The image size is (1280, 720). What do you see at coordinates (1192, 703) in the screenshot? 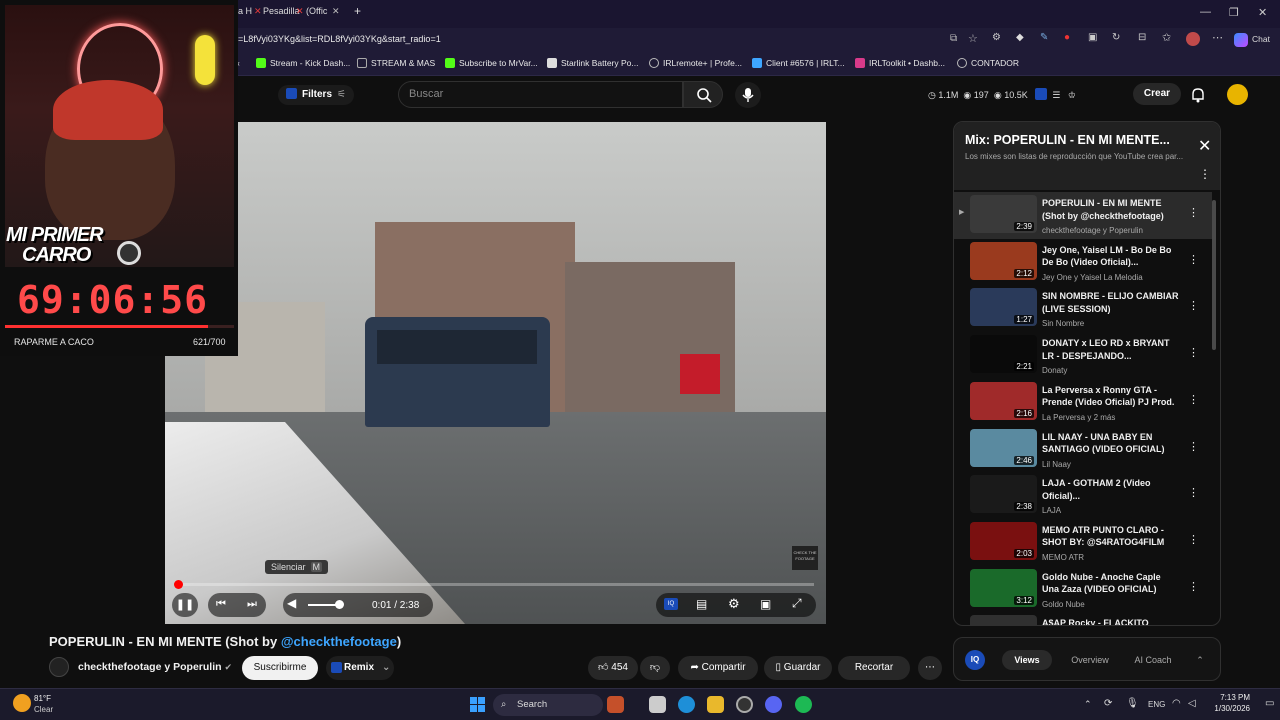
I see `speaker-icon: ◁` at bounding box center [1192, 703].